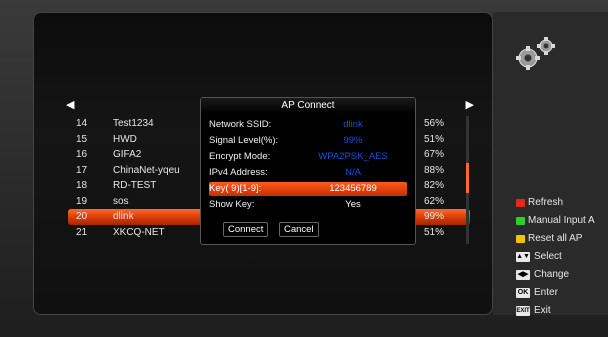 This screenshot has width=608, height=337. I want to click on ap-number: 17, so click(82, 170).